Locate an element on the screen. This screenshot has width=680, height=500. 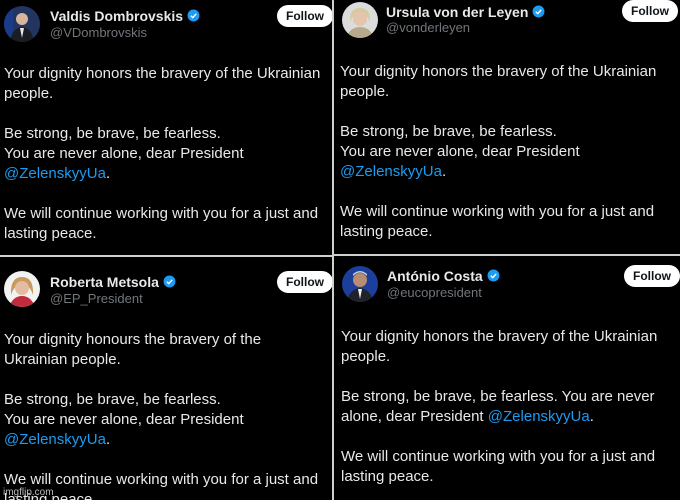
author-name: António Costa is located at coordinates (443, 276).